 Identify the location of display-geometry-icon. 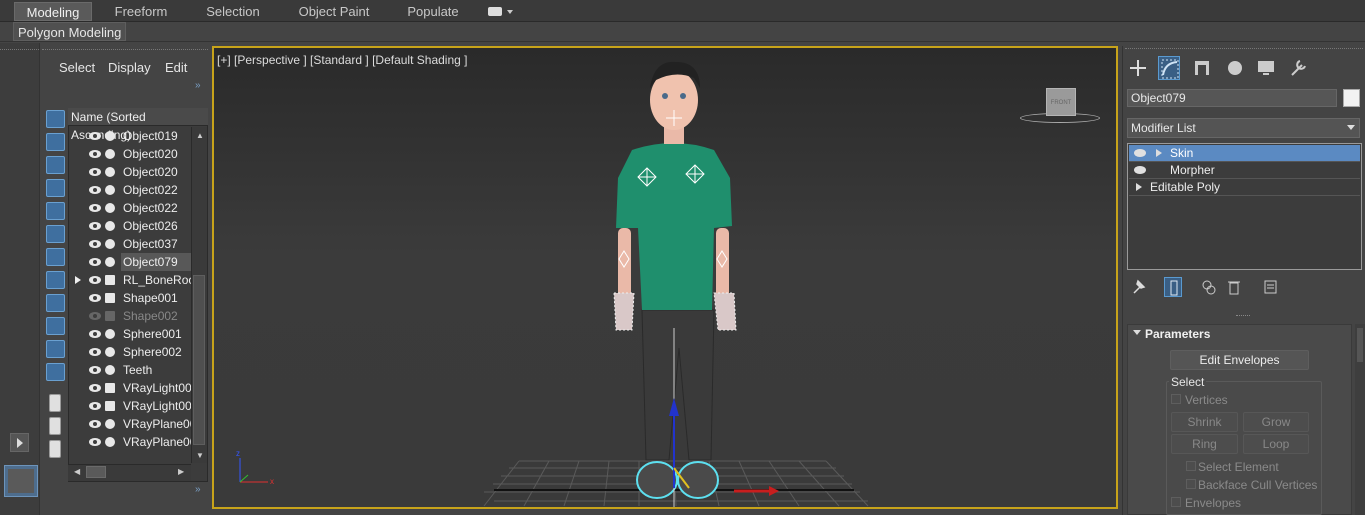
(55, 119).